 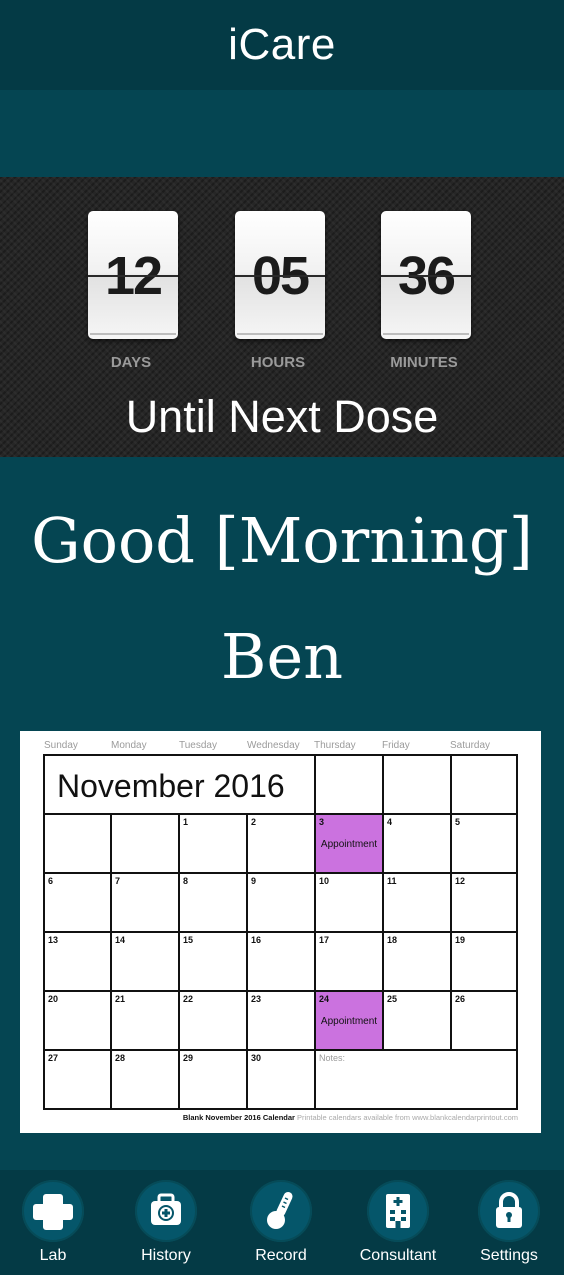 I want to click on thermometer-icon, so click(x=281, y=1211).